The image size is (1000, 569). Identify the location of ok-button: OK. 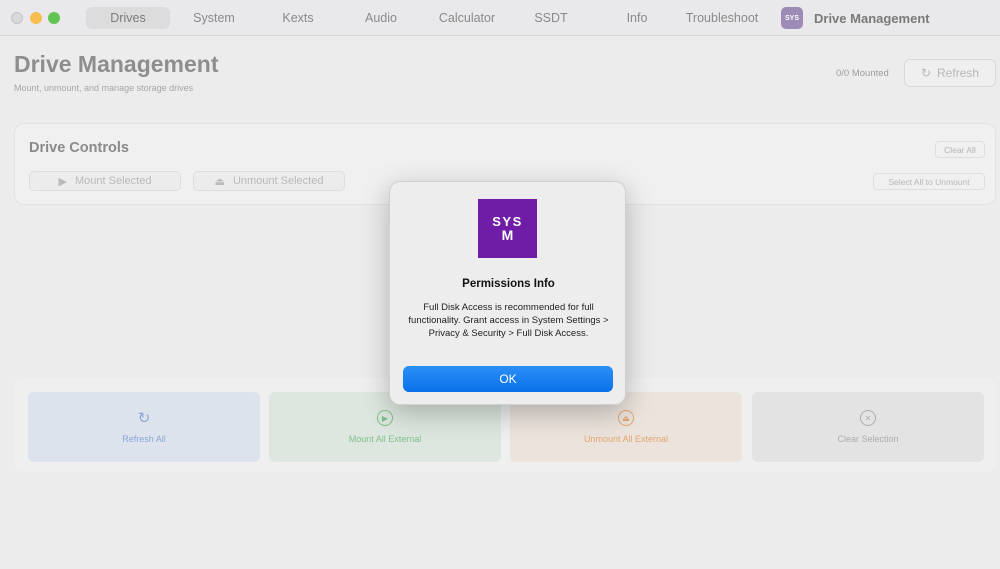
(508, 379).